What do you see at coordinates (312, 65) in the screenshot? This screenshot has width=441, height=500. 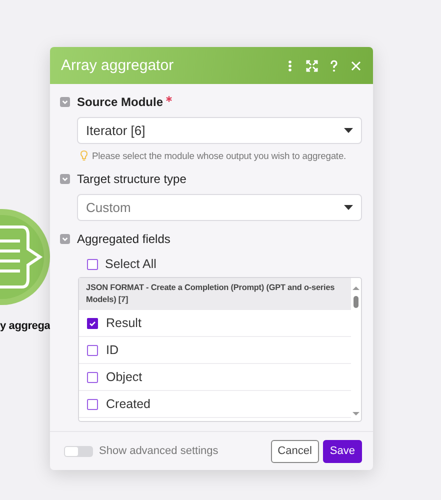 I see `expand-icon` at bounding box center [312, 65].